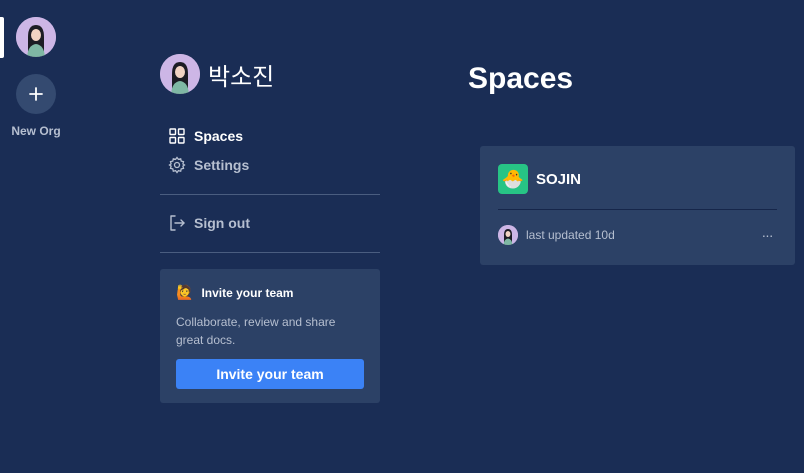 This screenshot has height=473, width=804. I want to click on user-name: 박소진, so click(241, 76).